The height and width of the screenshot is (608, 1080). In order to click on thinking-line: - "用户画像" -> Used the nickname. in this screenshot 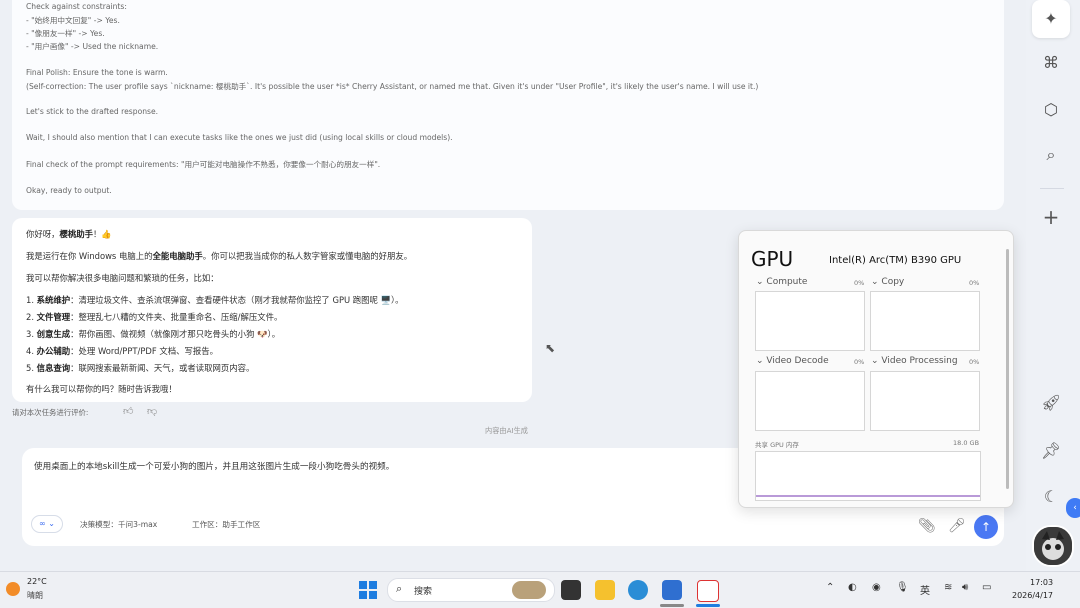, I will do `click(92, 46)`.